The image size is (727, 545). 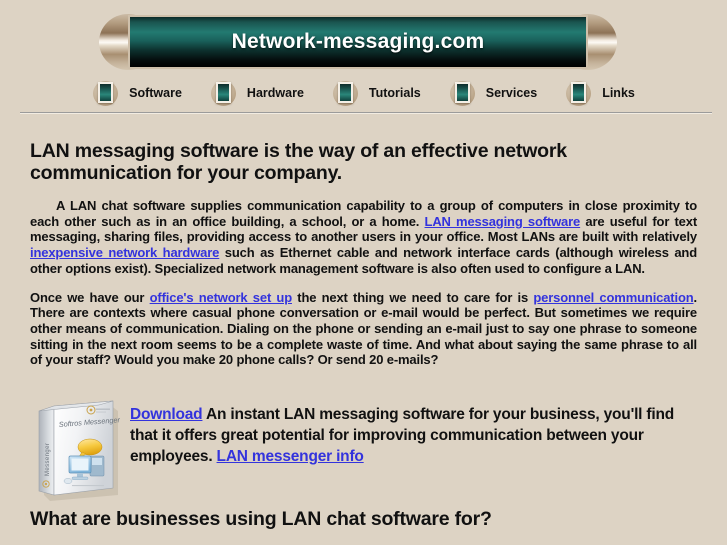 What do you see at coordinates (275, 93) in the screenshot?
I see `nav-label-hardware: Hardware` at bounding box center [275, 93].